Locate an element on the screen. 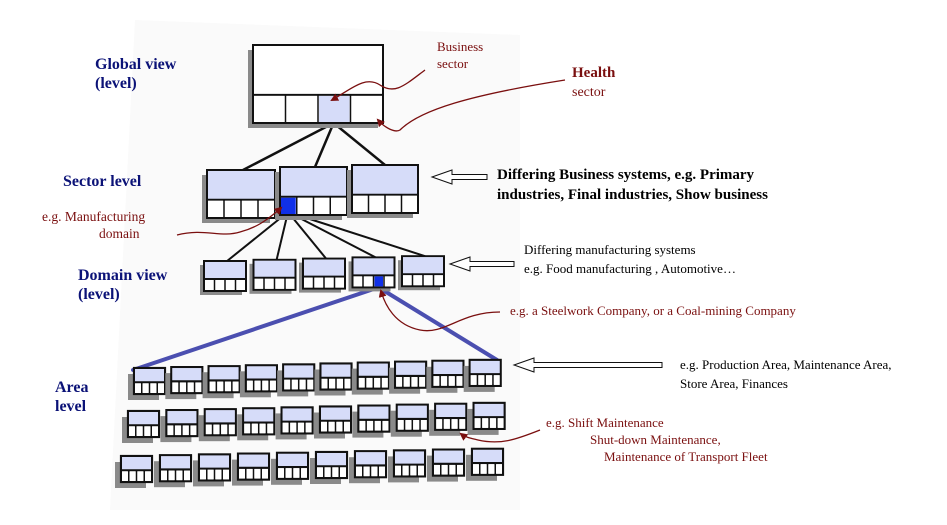  description-area-line1: e.g. Production Area, Maintenance Area, is located at coordinates (786, 364).